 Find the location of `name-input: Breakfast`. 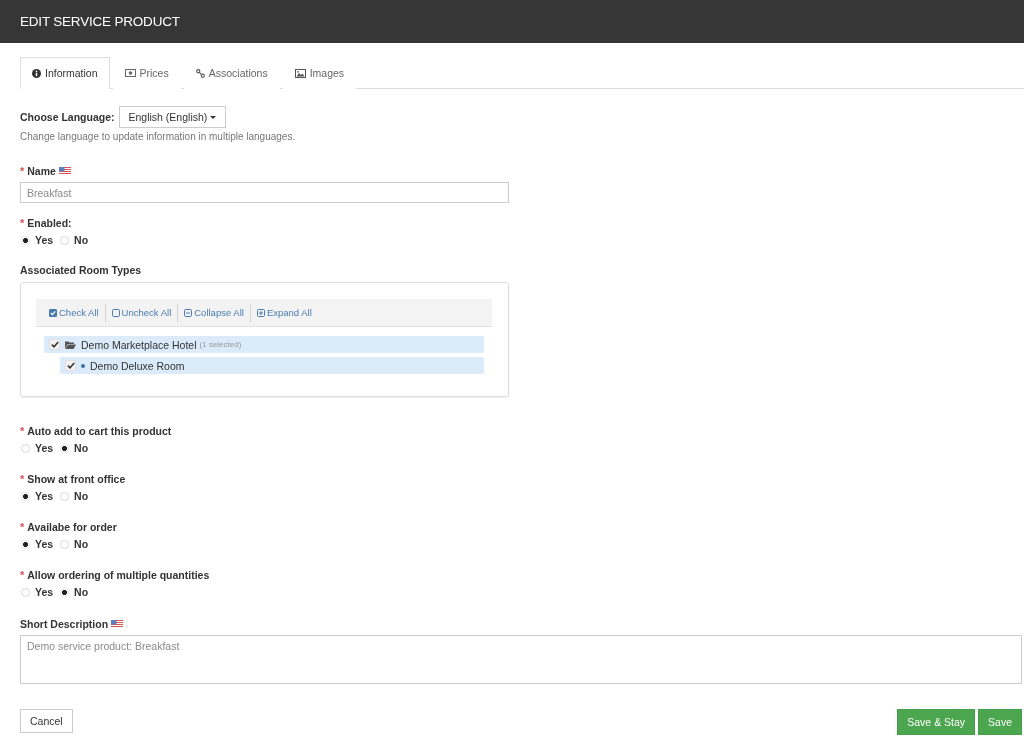

name-input: Breakfast is located at coordinates (264, 192).